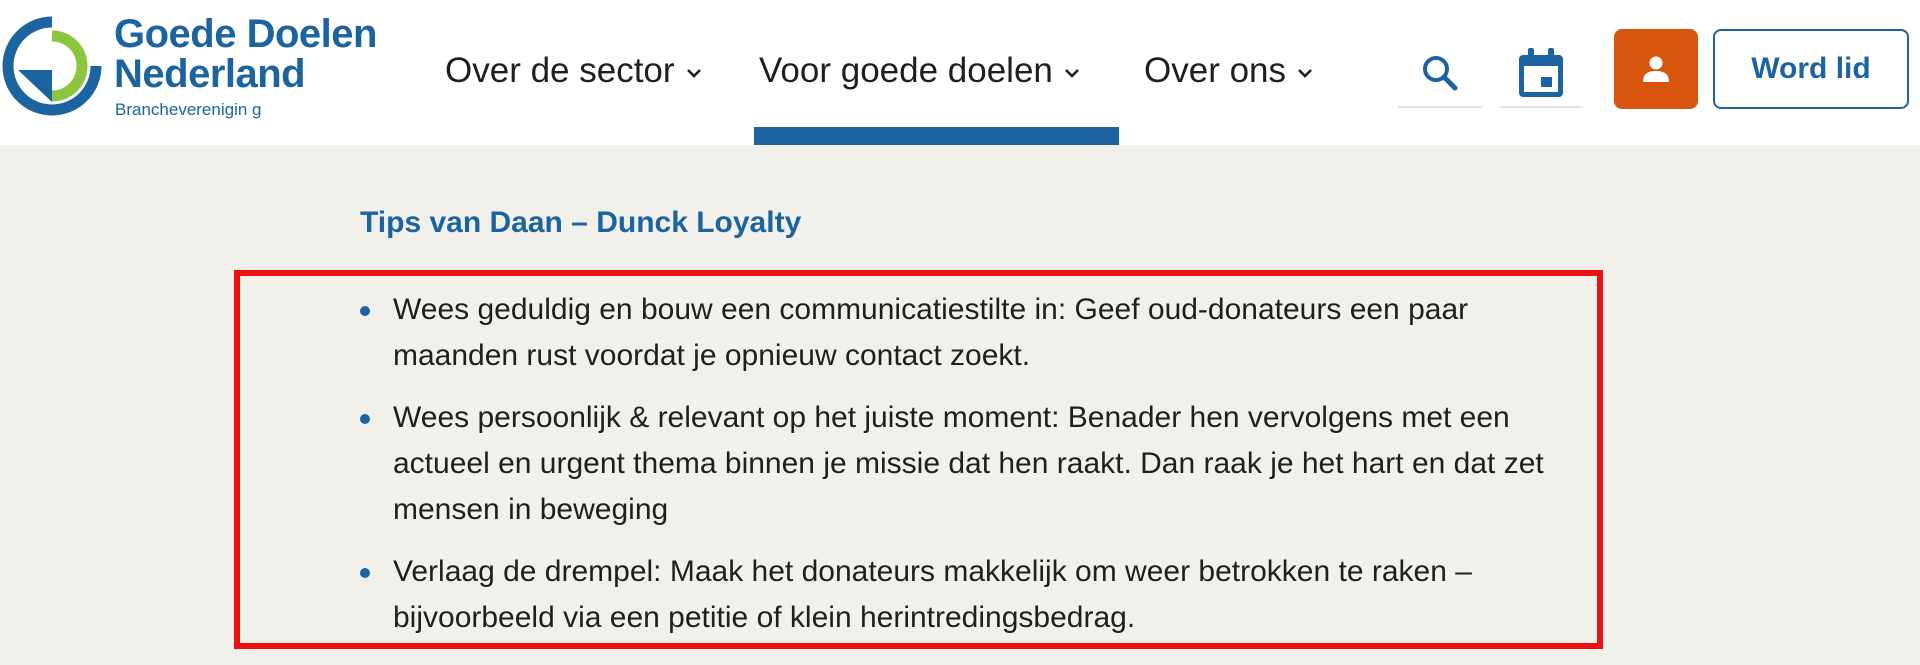  I want to click on nav-item-over-ons: Over ons, so click(1229, 71).